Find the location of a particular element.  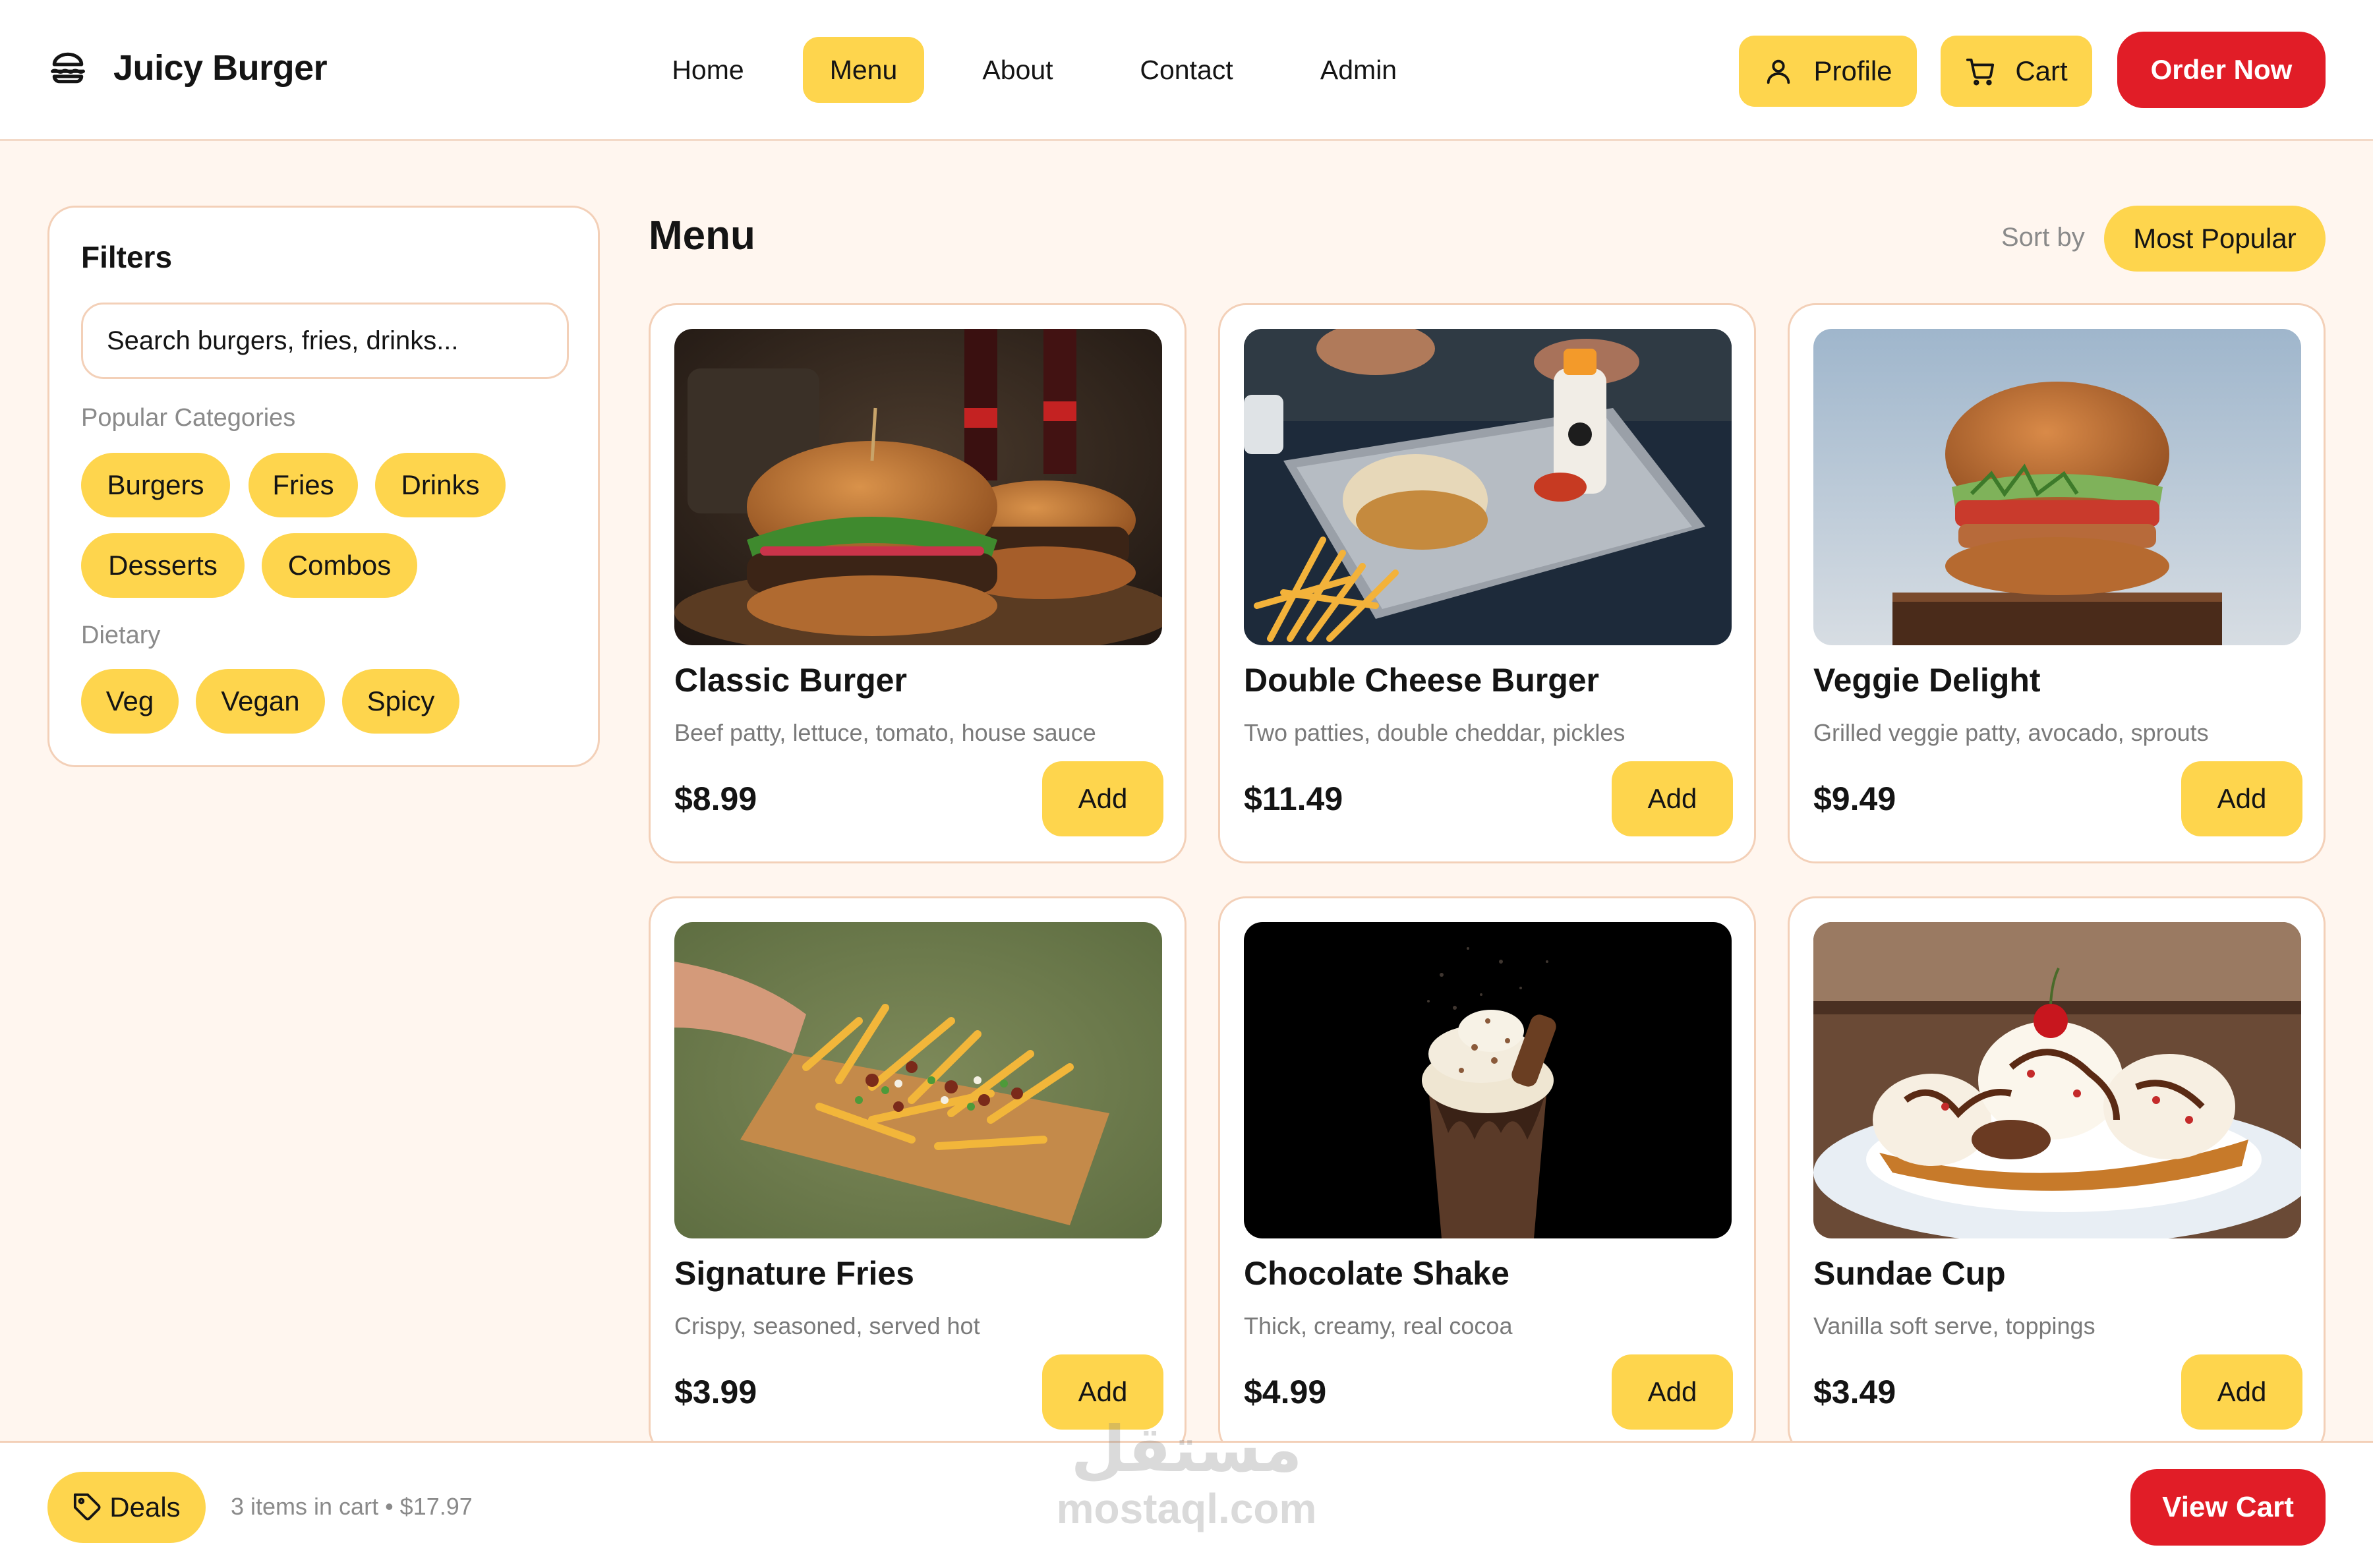

product-price: $9.49 is located at coordinates (1854, 799).